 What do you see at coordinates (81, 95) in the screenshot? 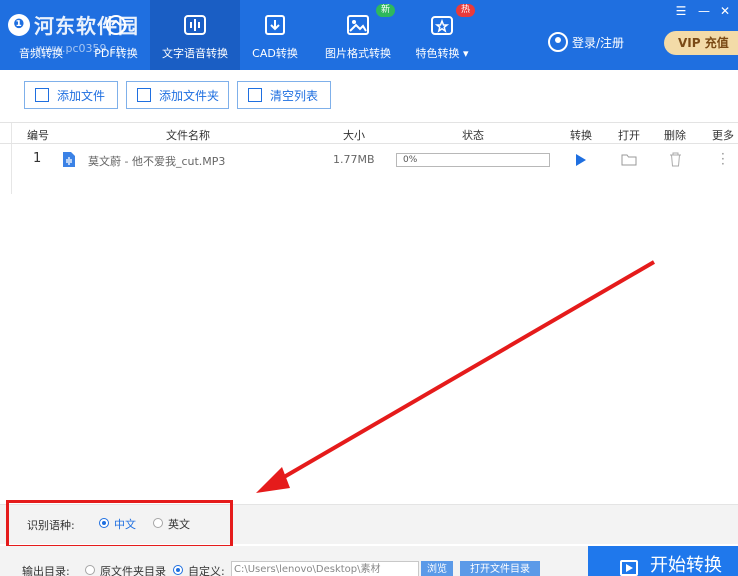
I see `add-file-label: 添加文件` at bounding box center [81, 95].